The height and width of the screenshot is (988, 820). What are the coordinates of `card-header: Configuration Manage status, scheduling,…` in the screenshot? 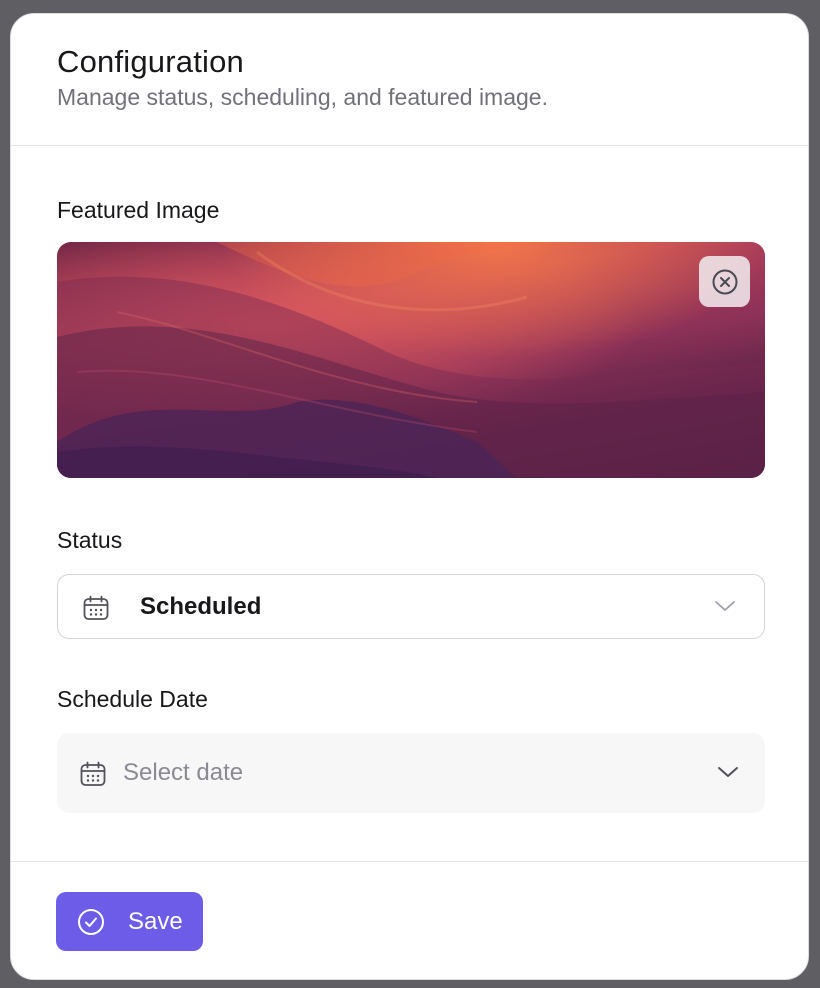 It's located at (409, 80).